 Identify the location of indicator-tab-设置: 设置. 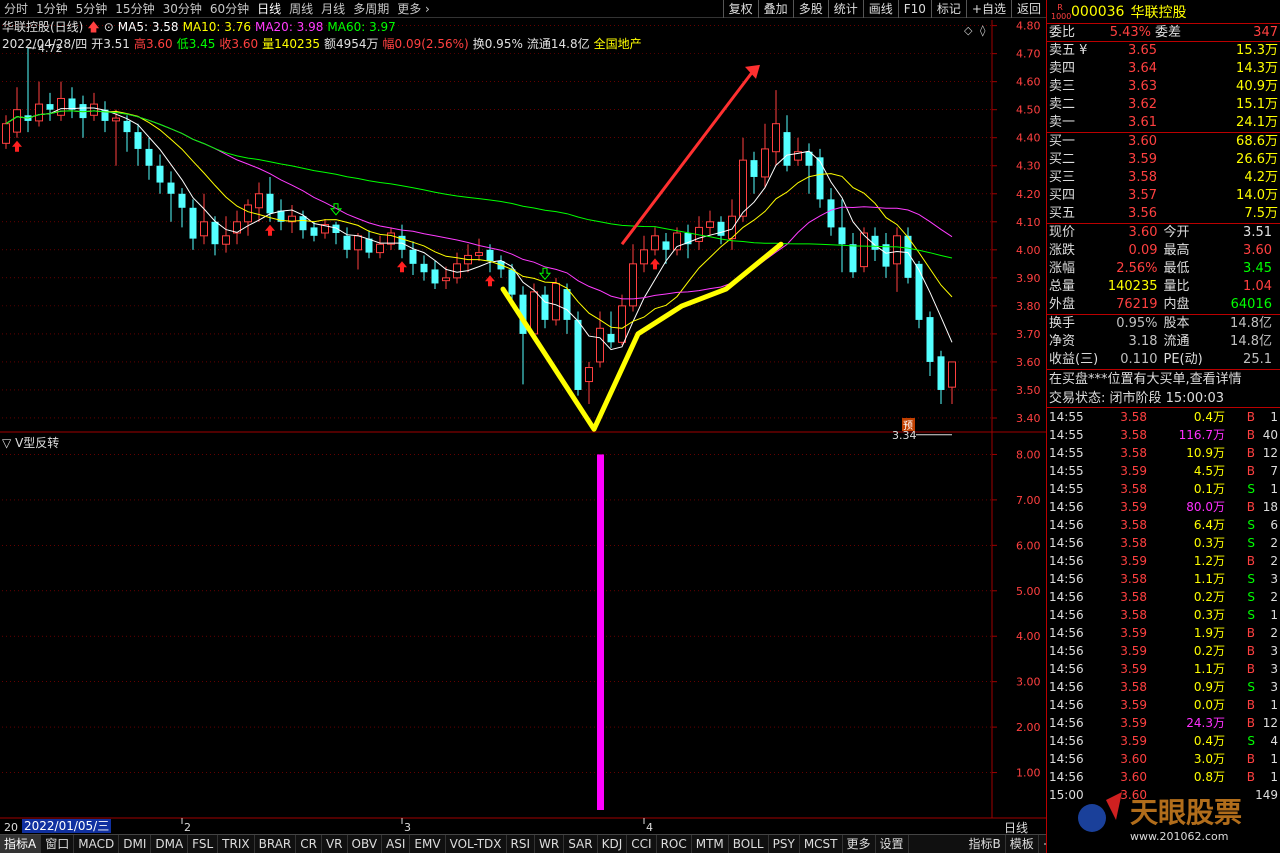
(892, 844).